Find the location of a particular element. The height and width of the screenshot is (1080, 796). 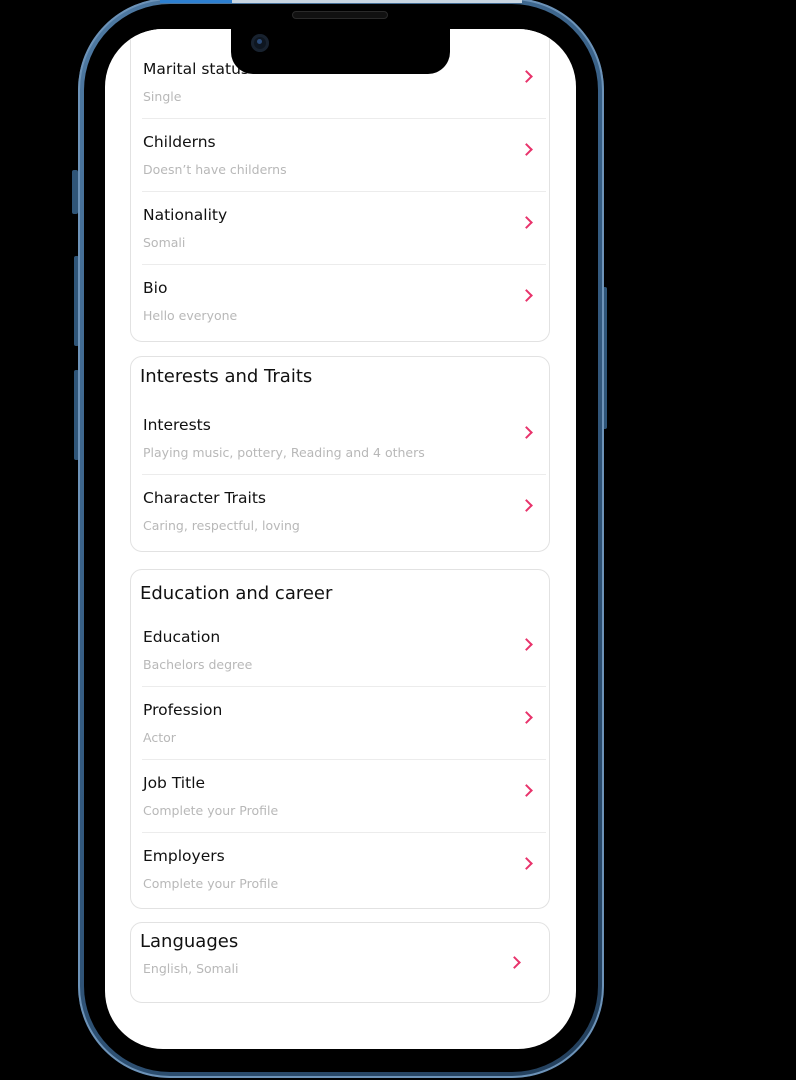

row-value: Caring, respectful, loving is located at coordinates (221, 525).